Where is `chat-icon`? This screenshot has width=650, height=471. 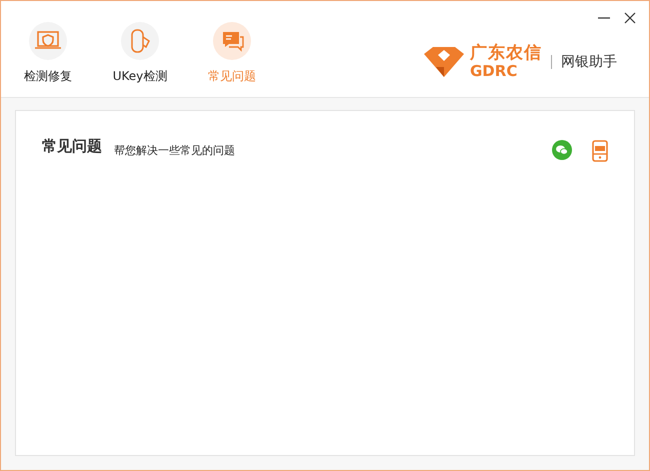 chat-icon is located at coordinates (562, 150).